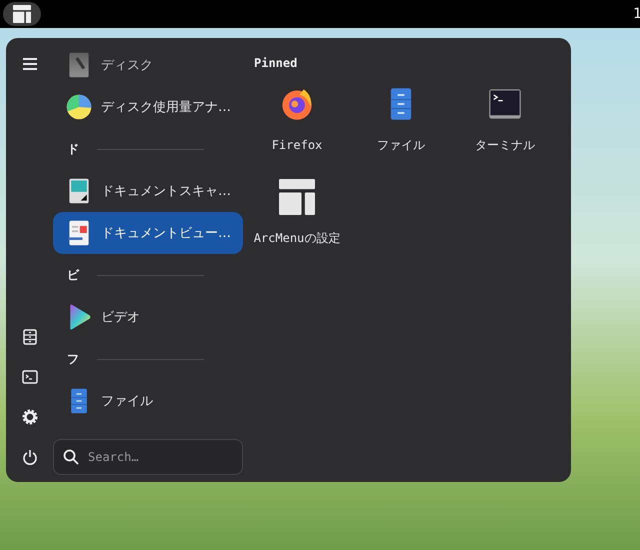 The height and width of the screenshot is (550, 640). I want to click on section-letter: ド, so click(73, 149).